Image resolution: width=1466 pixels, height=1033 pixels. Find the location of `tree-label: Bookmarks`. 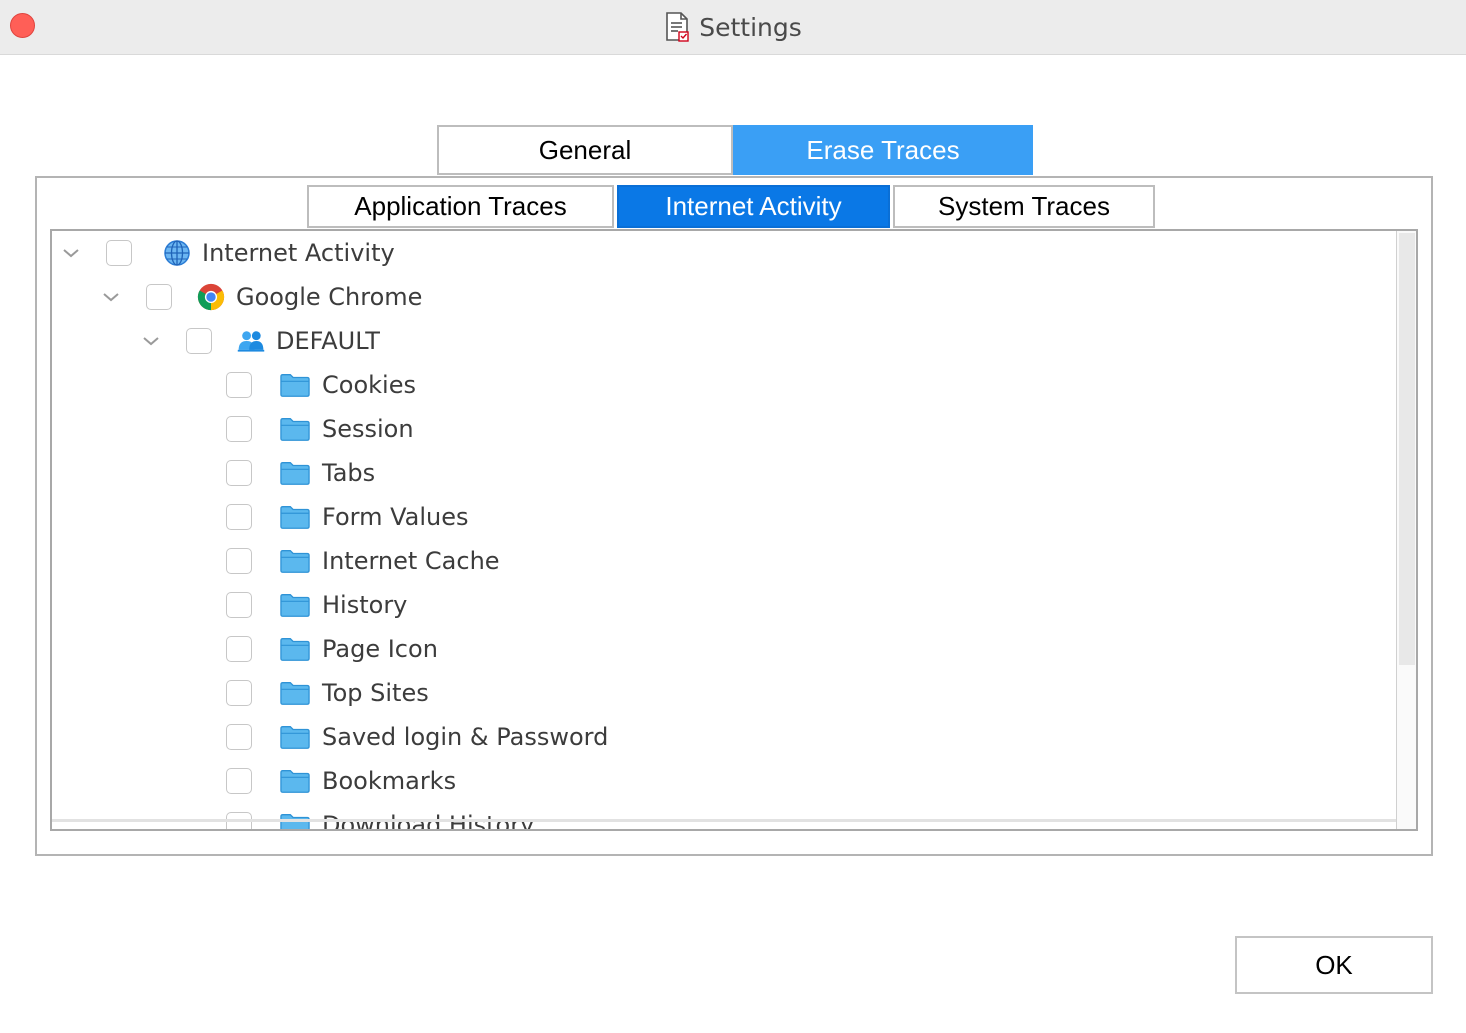

tree-label: Bookmarks is located at coordinates (389, 781).